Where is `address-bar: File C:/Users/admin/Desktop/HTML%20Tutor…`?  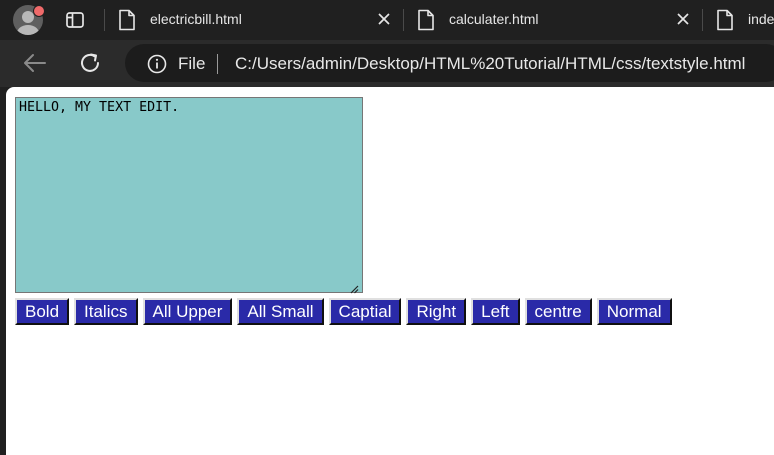
address-bar: File C:/Users/admin/Desktop/HTML%20Tutor… is located at coordinates (449, 63).